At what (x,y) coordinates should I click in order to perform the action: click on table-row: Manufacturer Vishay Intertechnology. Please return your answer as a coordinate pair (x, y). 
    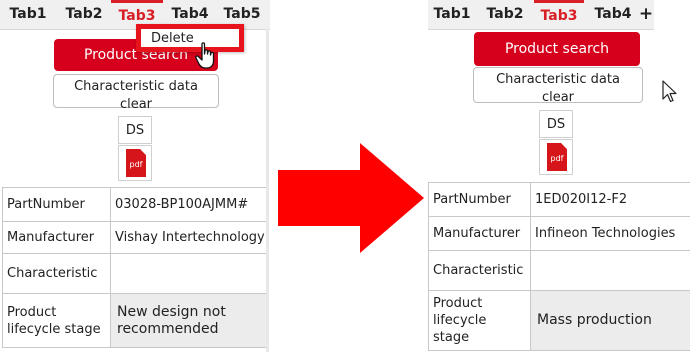
    Looking at the image, I should click on (134, 237).